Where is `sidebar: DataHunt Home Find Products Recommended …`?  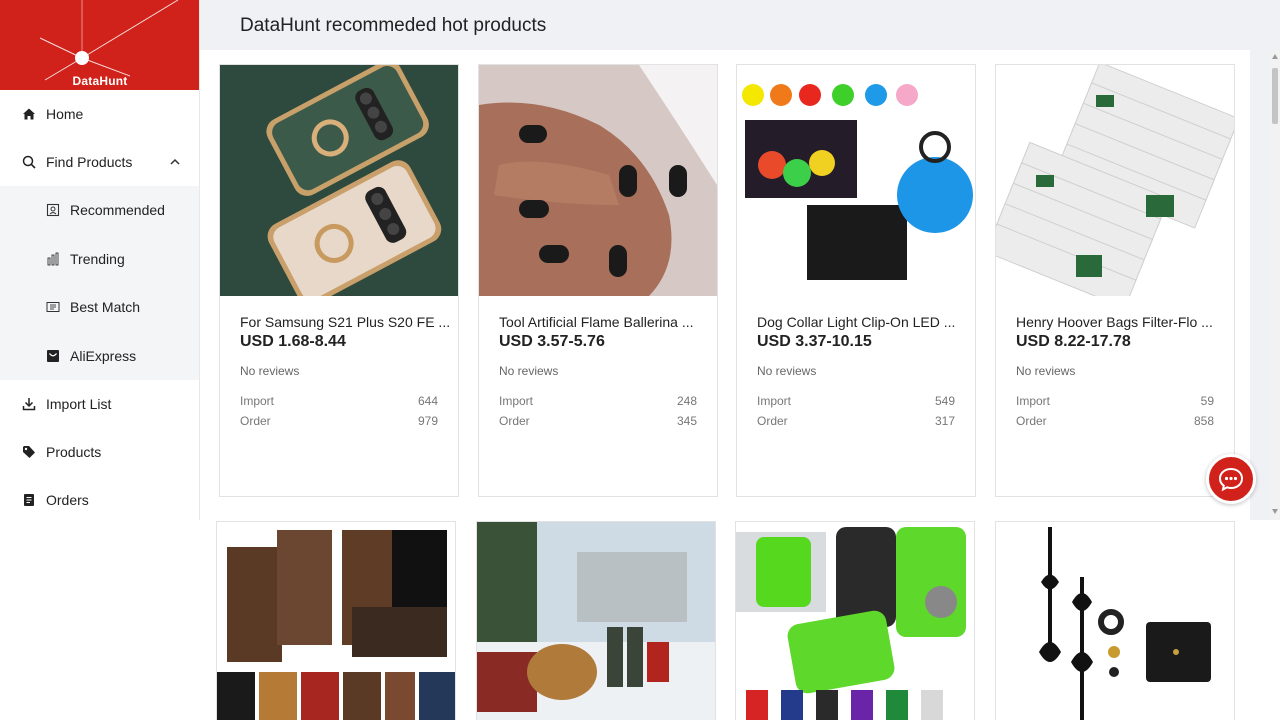 sidebar: DataHunt Home Find Products Recommended … is located at coordinates (100, 260).